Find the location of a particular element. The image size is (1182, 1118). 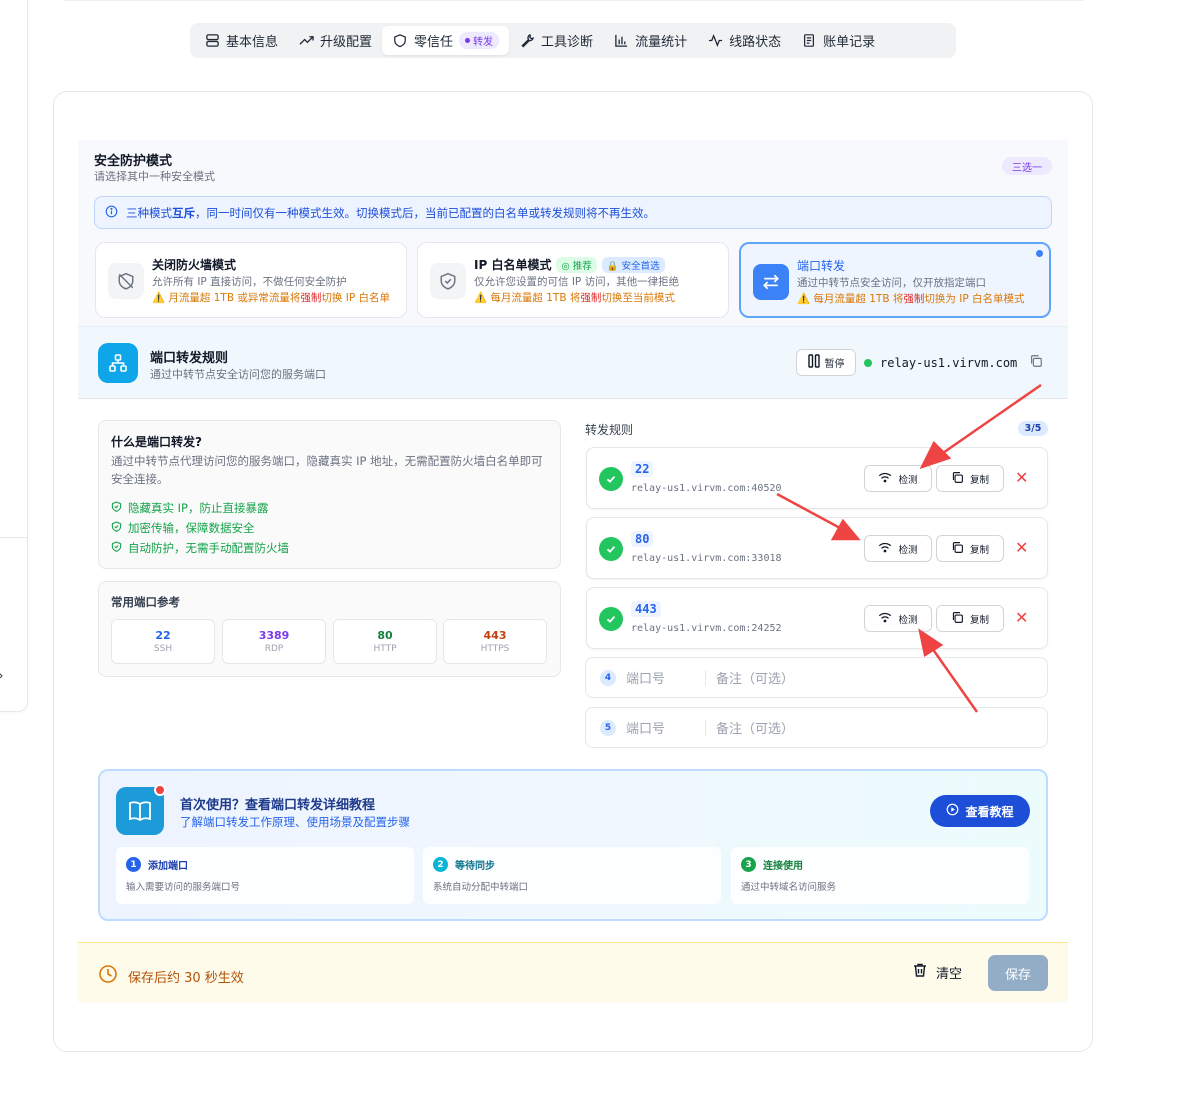

rule-row: 443 relay-us1.virvm.com:24252 检测 复制 ✕ is located at coordinates (817, 618).